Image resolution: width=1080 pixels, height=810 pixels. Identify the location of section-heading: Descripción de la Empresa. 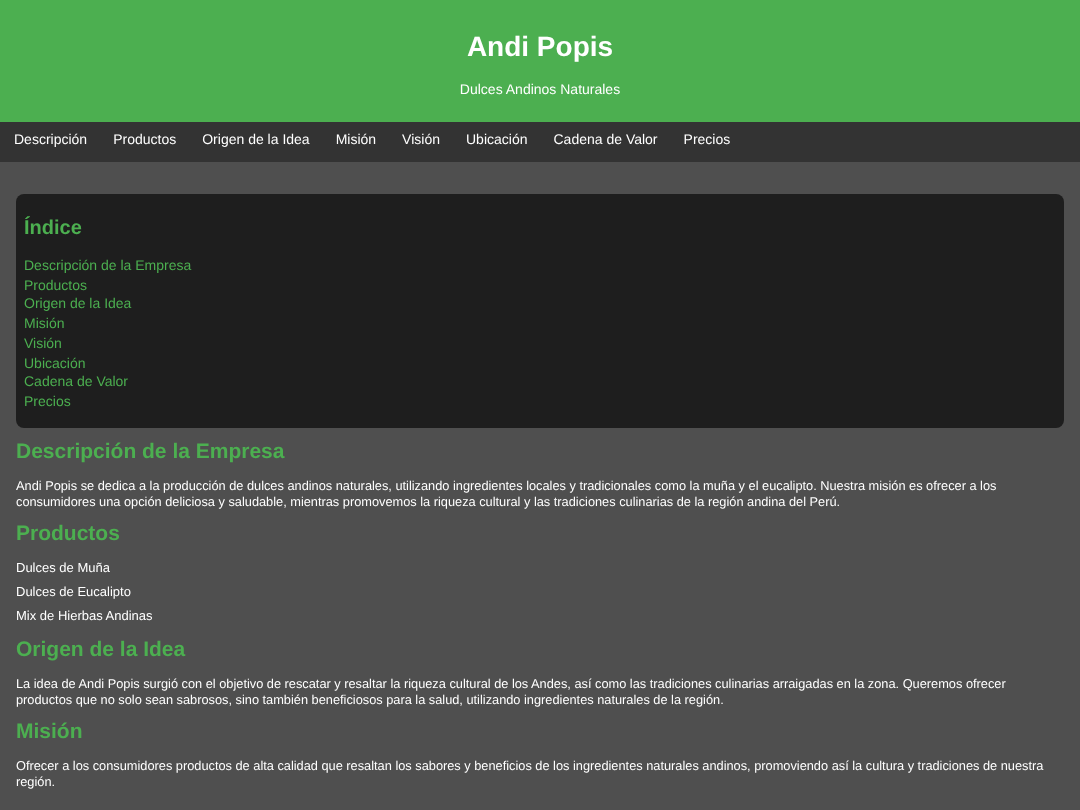
(151, 453).